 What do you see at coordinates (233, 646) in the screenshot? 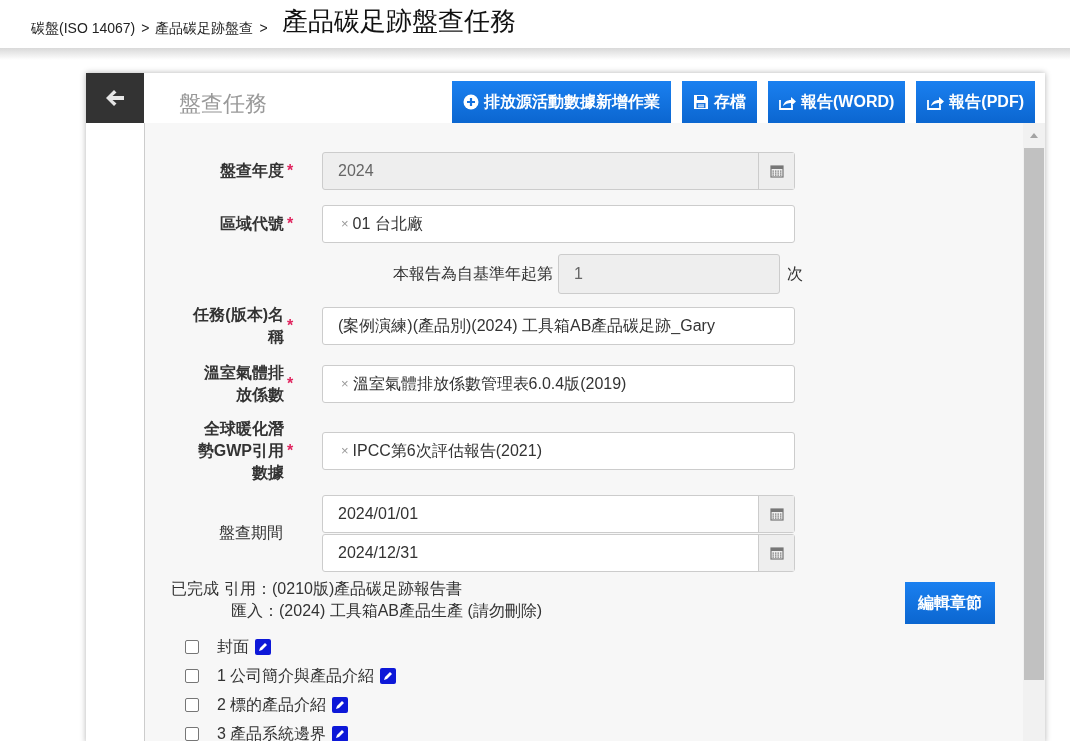
I see `chapter-label: 封面` at bounding box center [233, 646].